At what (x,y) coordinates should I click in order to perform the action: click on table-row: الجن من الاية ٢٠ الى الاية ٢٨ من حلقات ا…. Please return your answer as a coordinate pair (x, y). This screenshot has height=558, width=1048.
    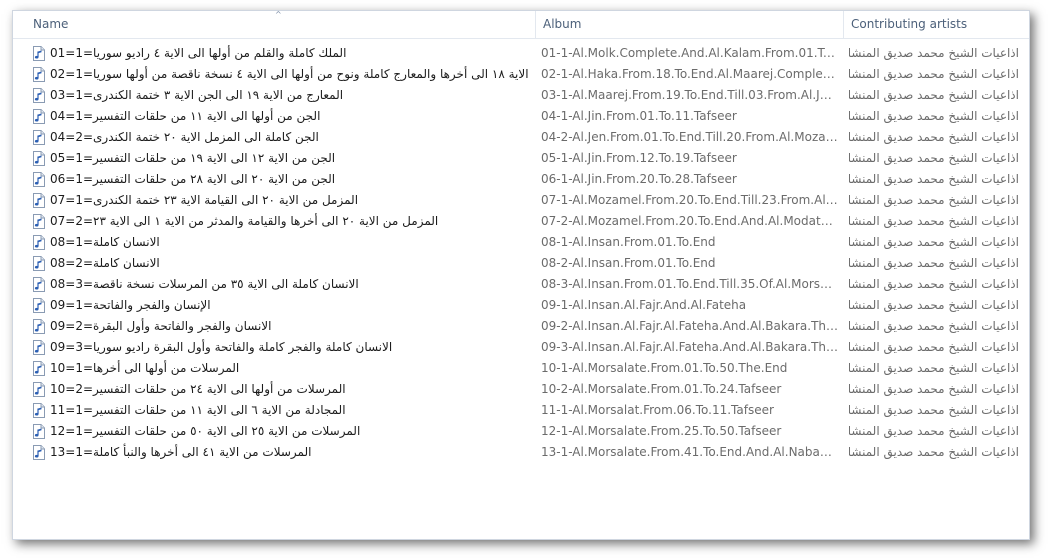
    Looking at the image, I should click on (521, 179).